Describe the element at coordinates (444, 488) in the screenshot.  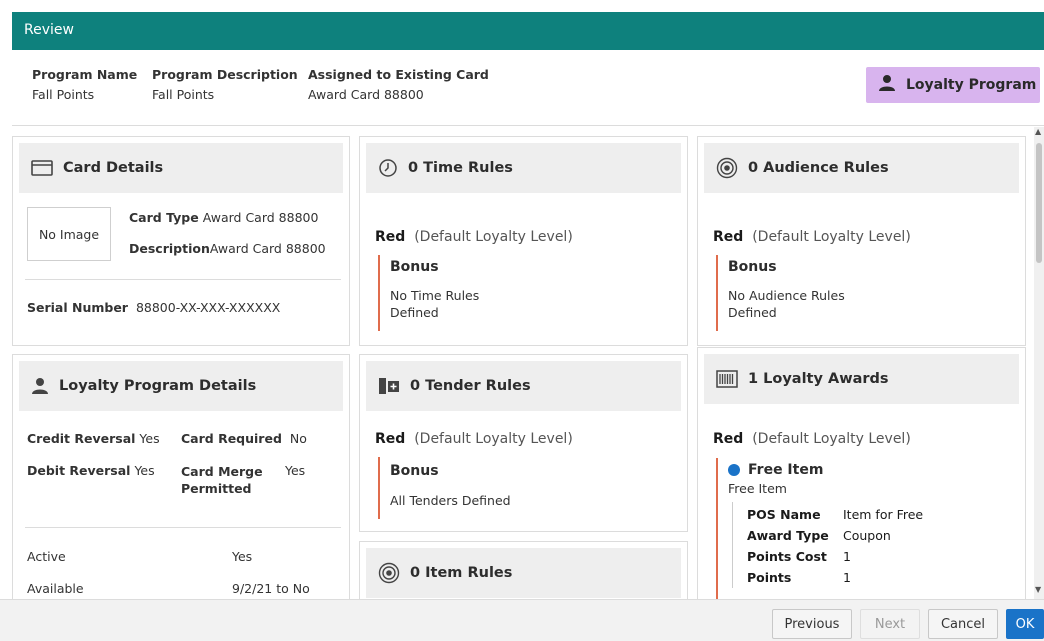
I see `bonus-rule-block: Bonus All Tenders Defined` at that location.